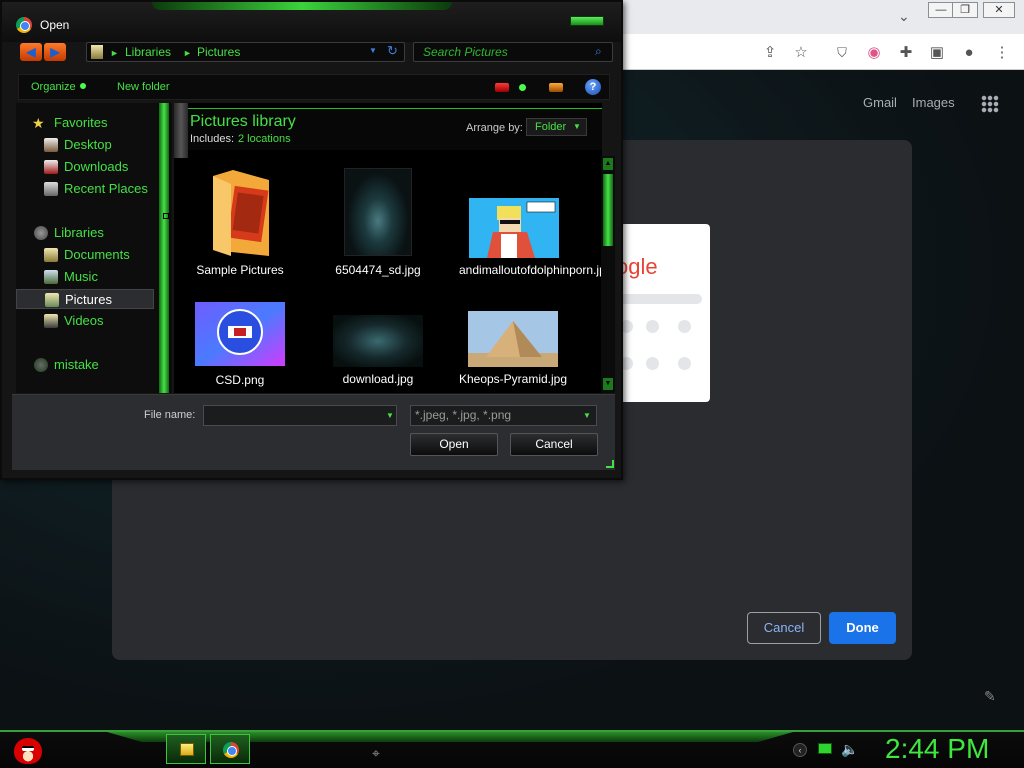 The height and width of the screenshot is (768, 1024). What do you see at coordinates (86, 123) in the screenshot?
I see `nav-favorites: ★ Favorites` at bounding box center [86, 123].